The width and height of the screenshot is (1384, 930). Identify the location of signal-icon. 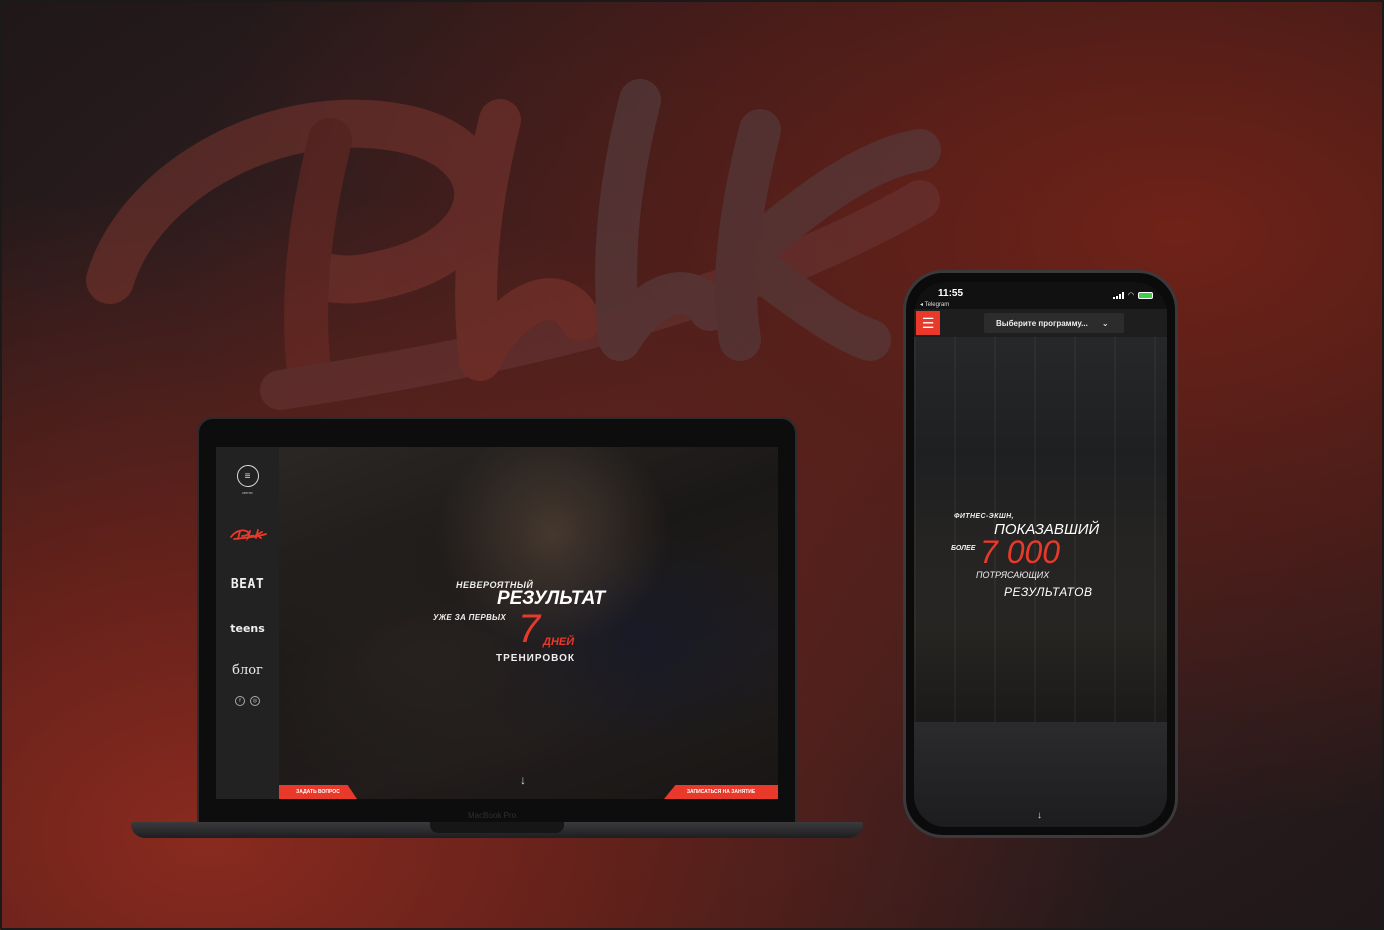
(1118, 295).